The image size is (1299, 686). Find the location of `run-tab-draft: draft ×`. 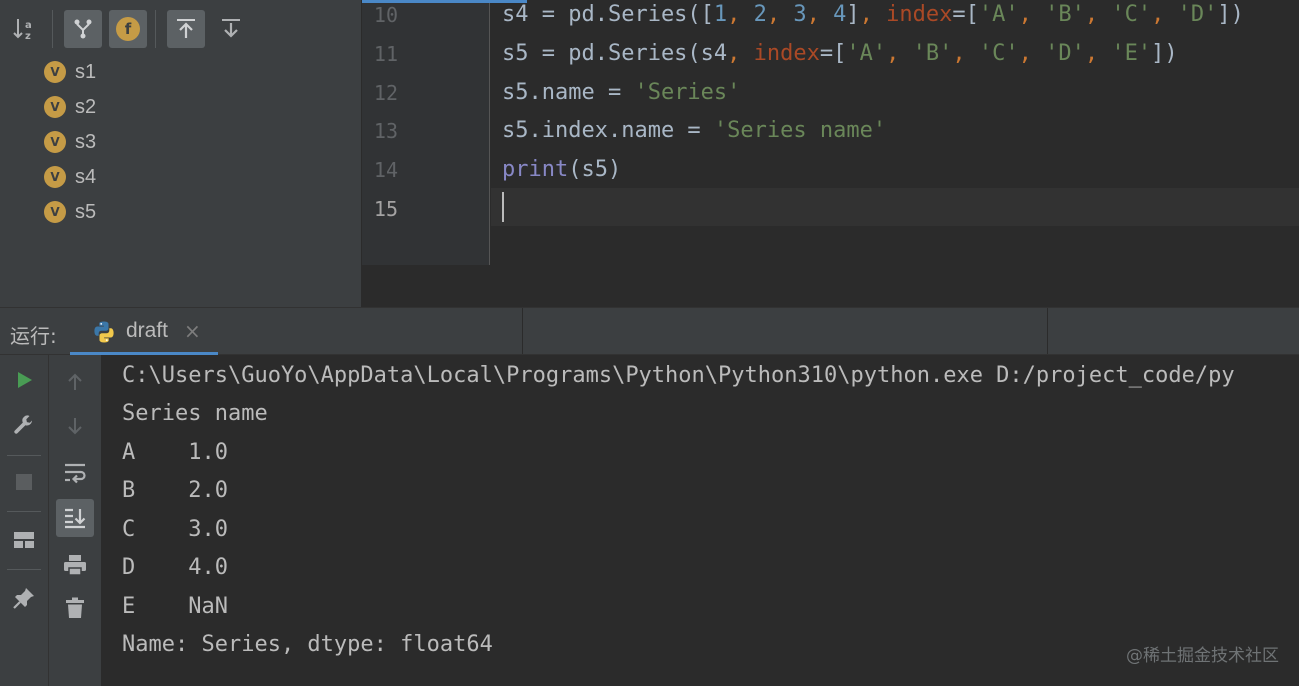

run-tab-draft: draft × is located at coordinates (144, 332).